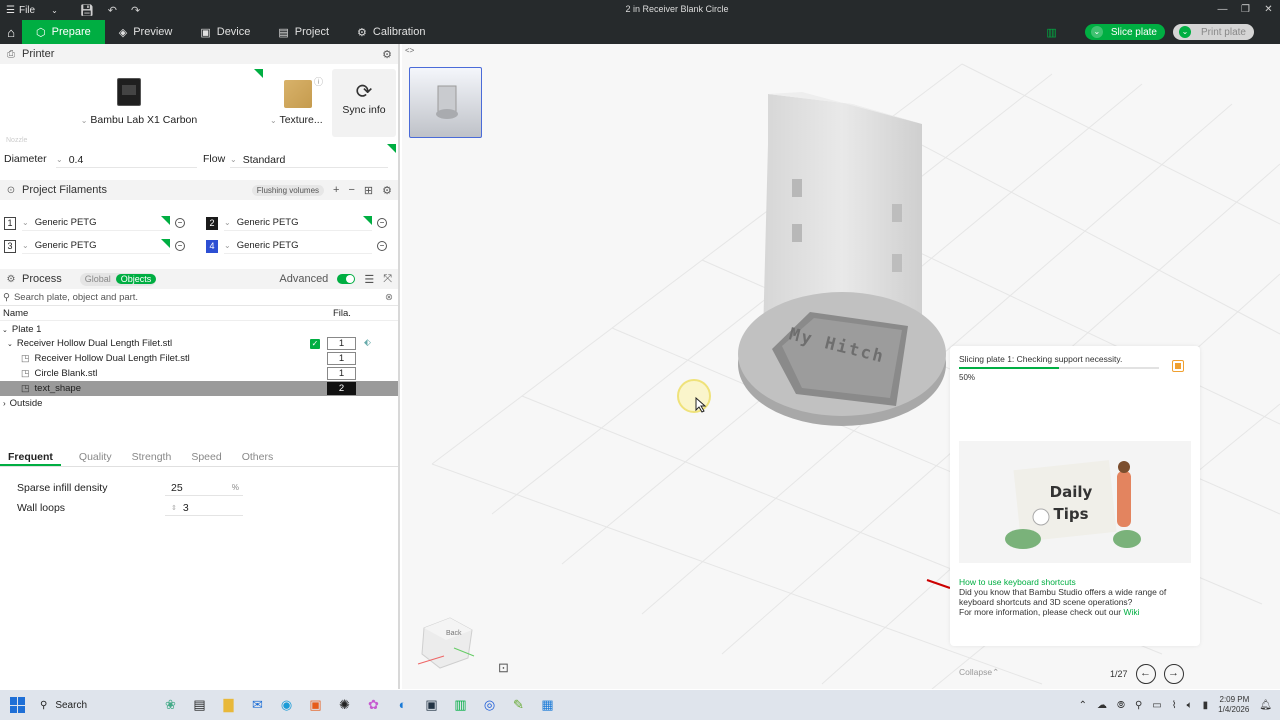 The image size is (1280, 720). I want to click on remove-icon: −, so click(351, 190).